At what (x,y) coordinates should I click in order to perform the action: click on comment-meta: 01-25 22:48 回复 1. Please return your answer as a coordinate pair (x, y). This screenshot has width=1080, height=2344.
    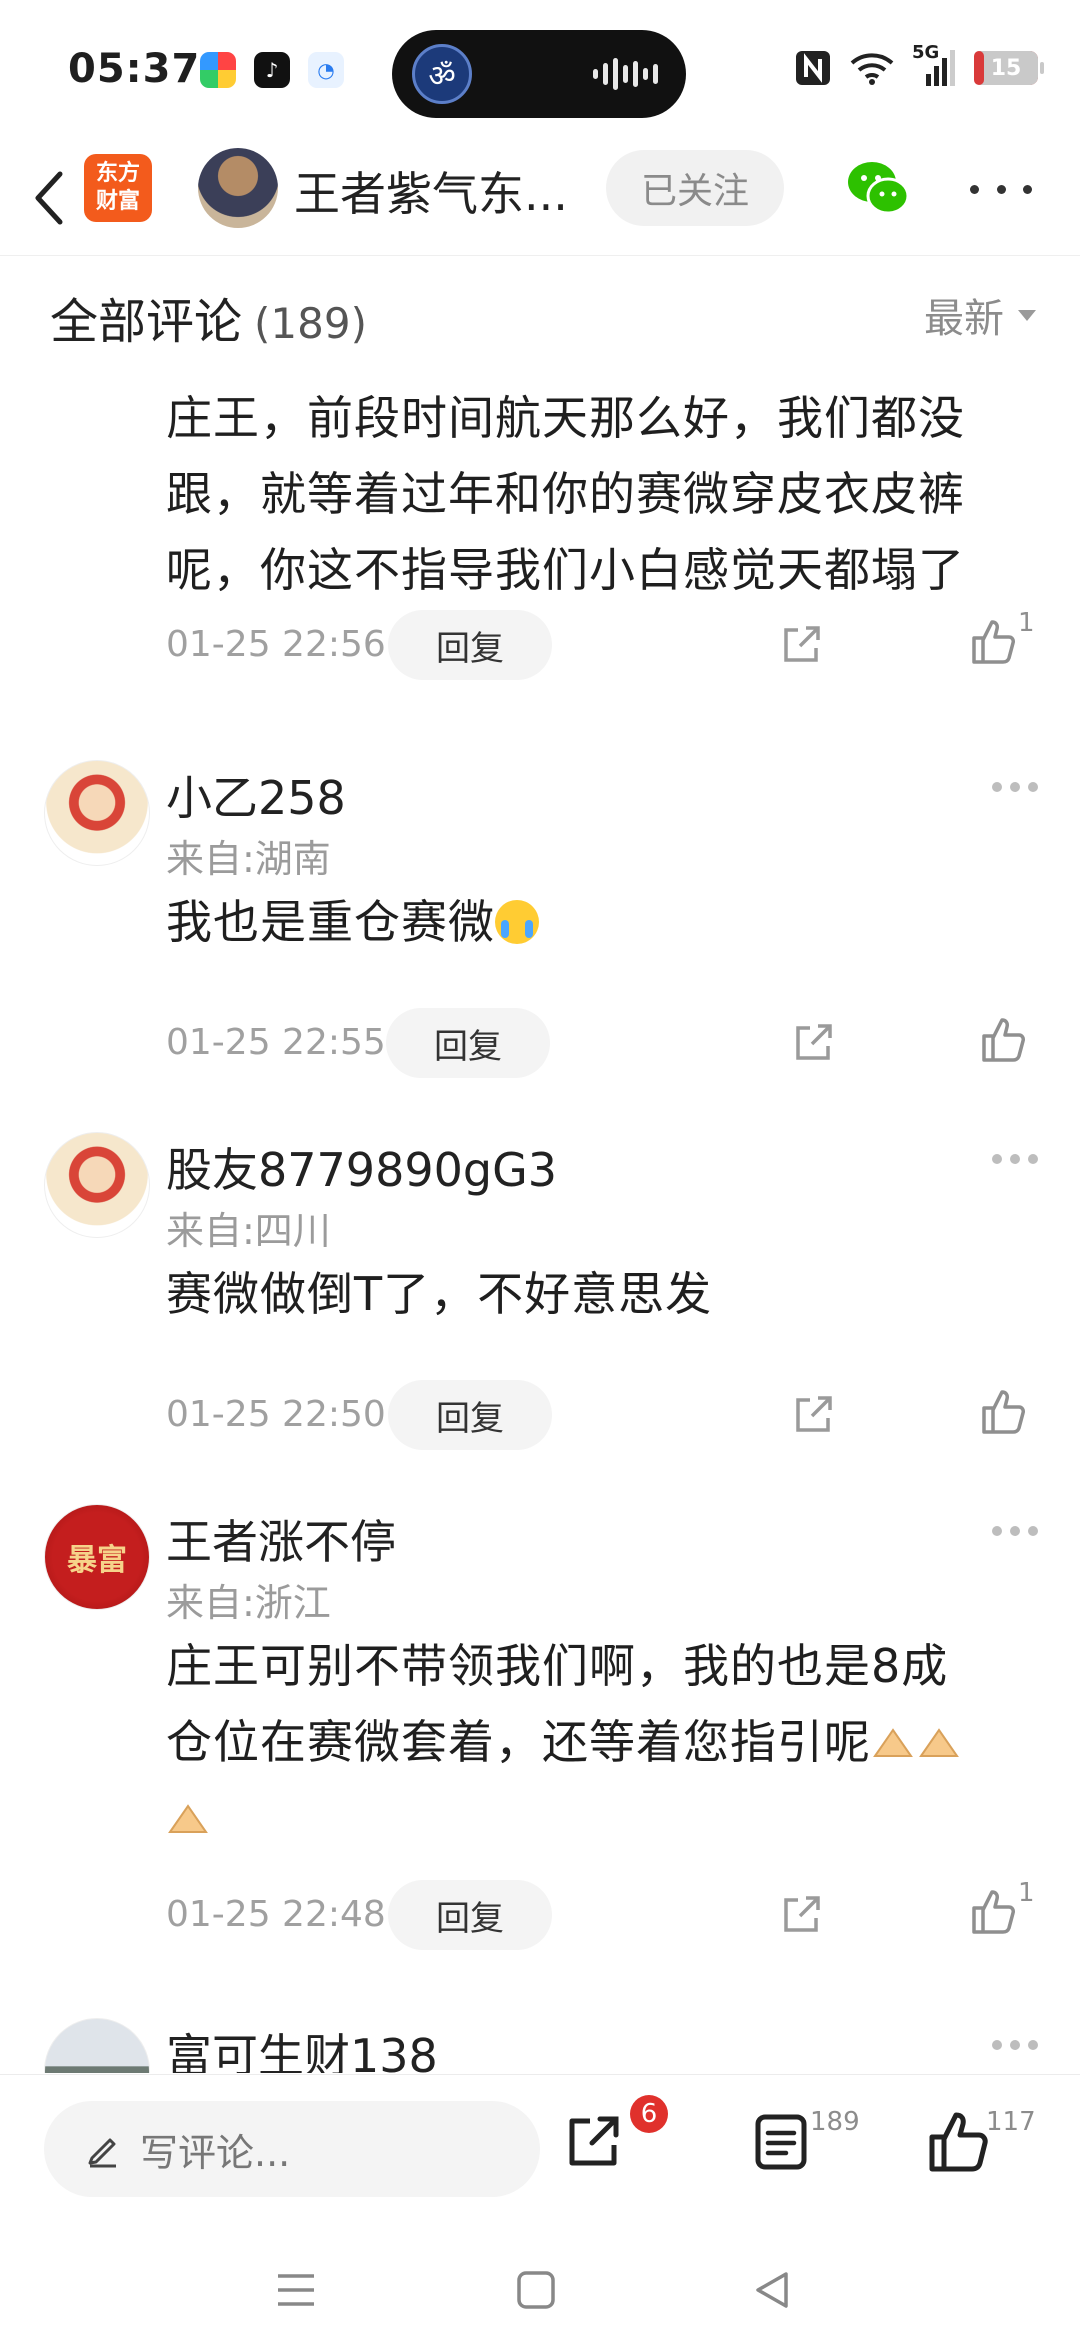
    Looking at the image, I should click on (606, 1914).